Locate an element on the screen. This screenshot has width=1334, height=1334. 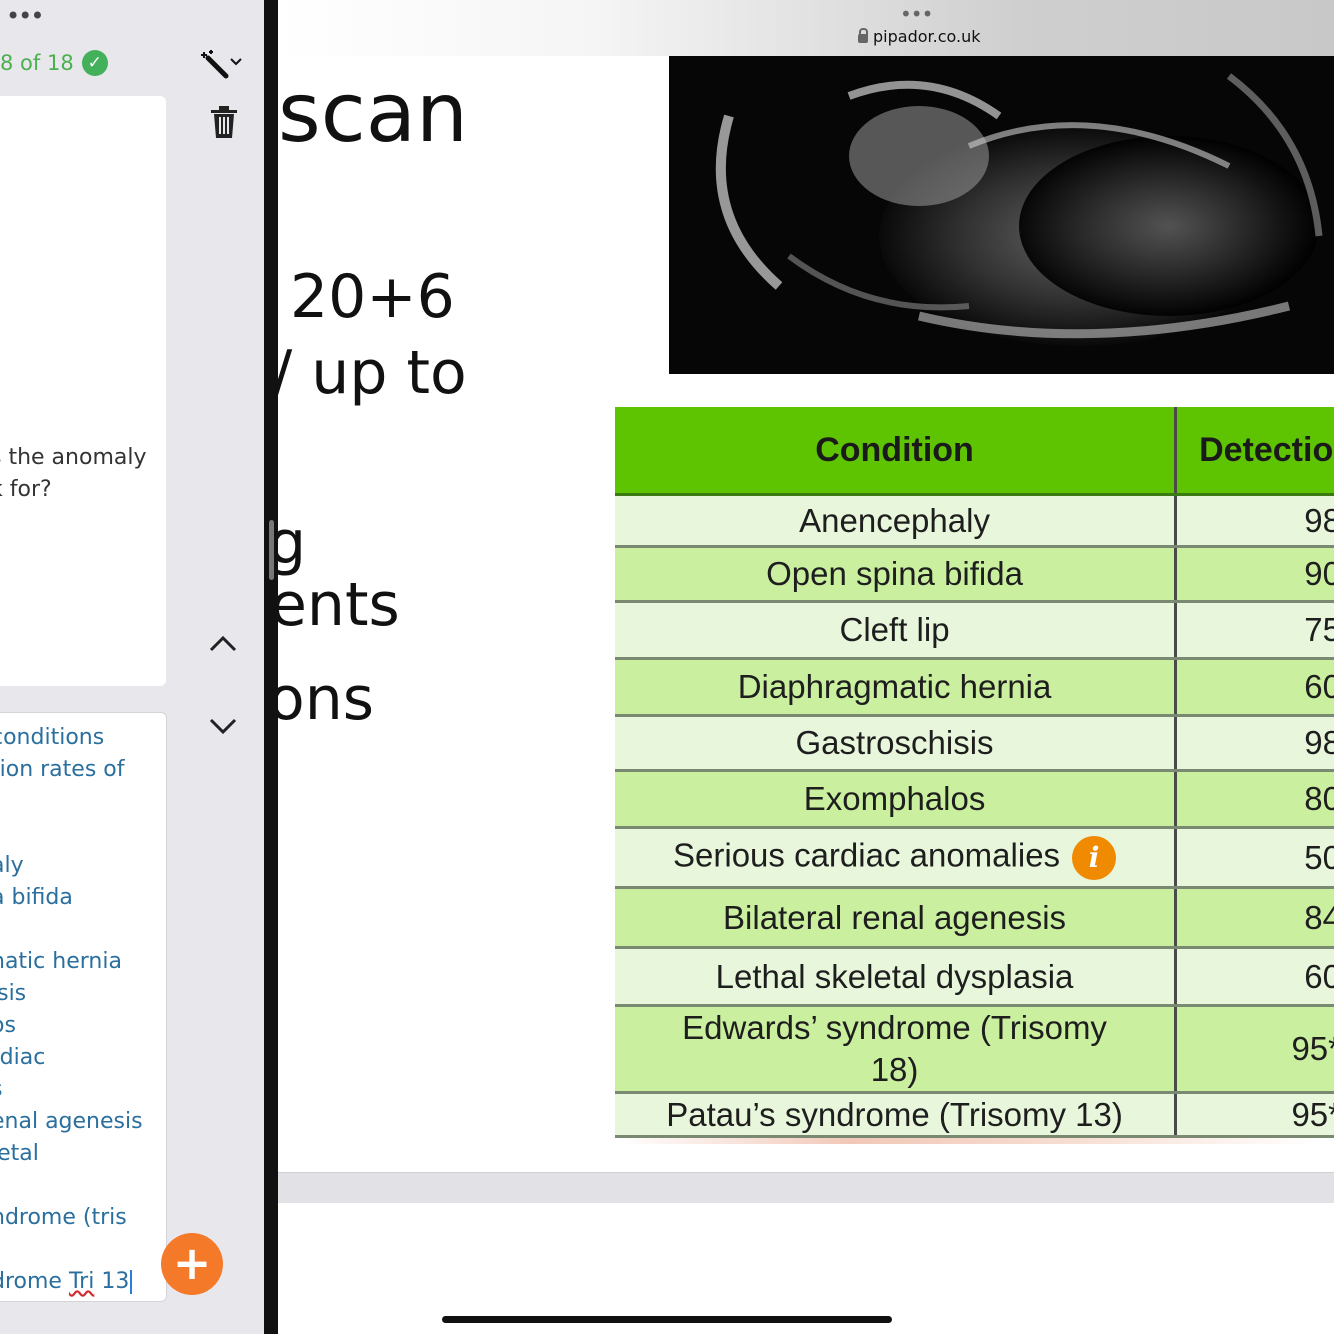
answer-line: tion rates of is located at coordinates (62, 769).